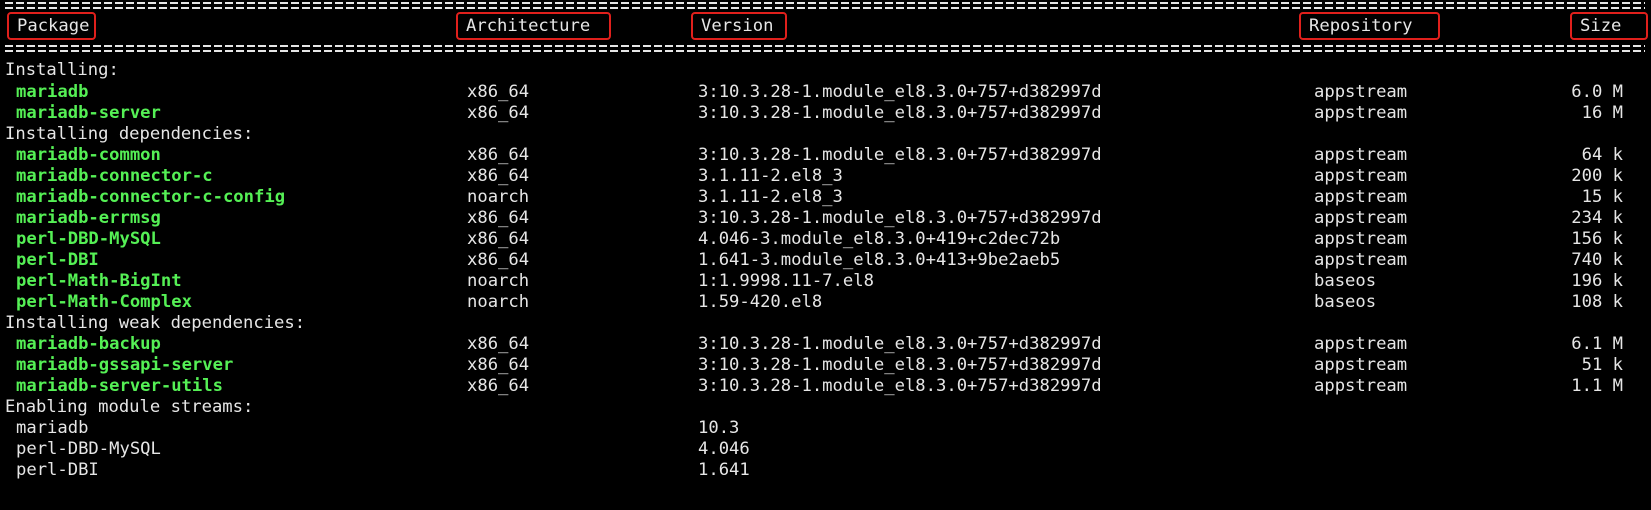  Describe the element at coordinates (88, 239) in the screenshot. I see `package-name: perl-DBD-MySQL` at that location.